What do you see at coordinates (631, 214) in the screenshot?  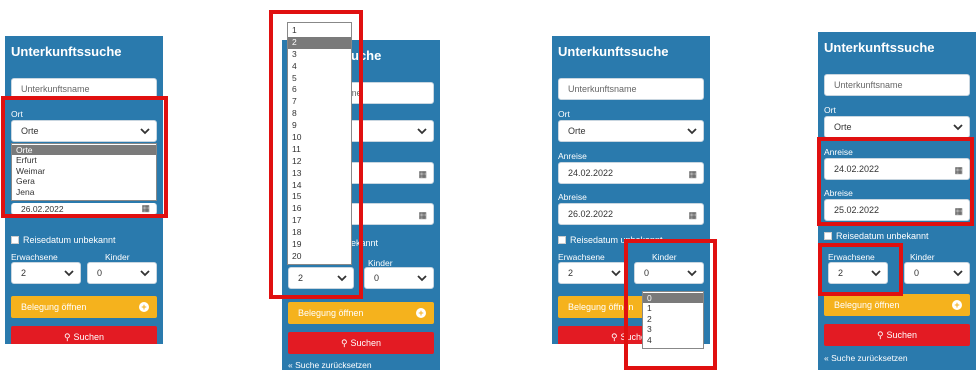 I see `abreise-input: 26.02.2022 ▦` at bounding box center [631, 214].